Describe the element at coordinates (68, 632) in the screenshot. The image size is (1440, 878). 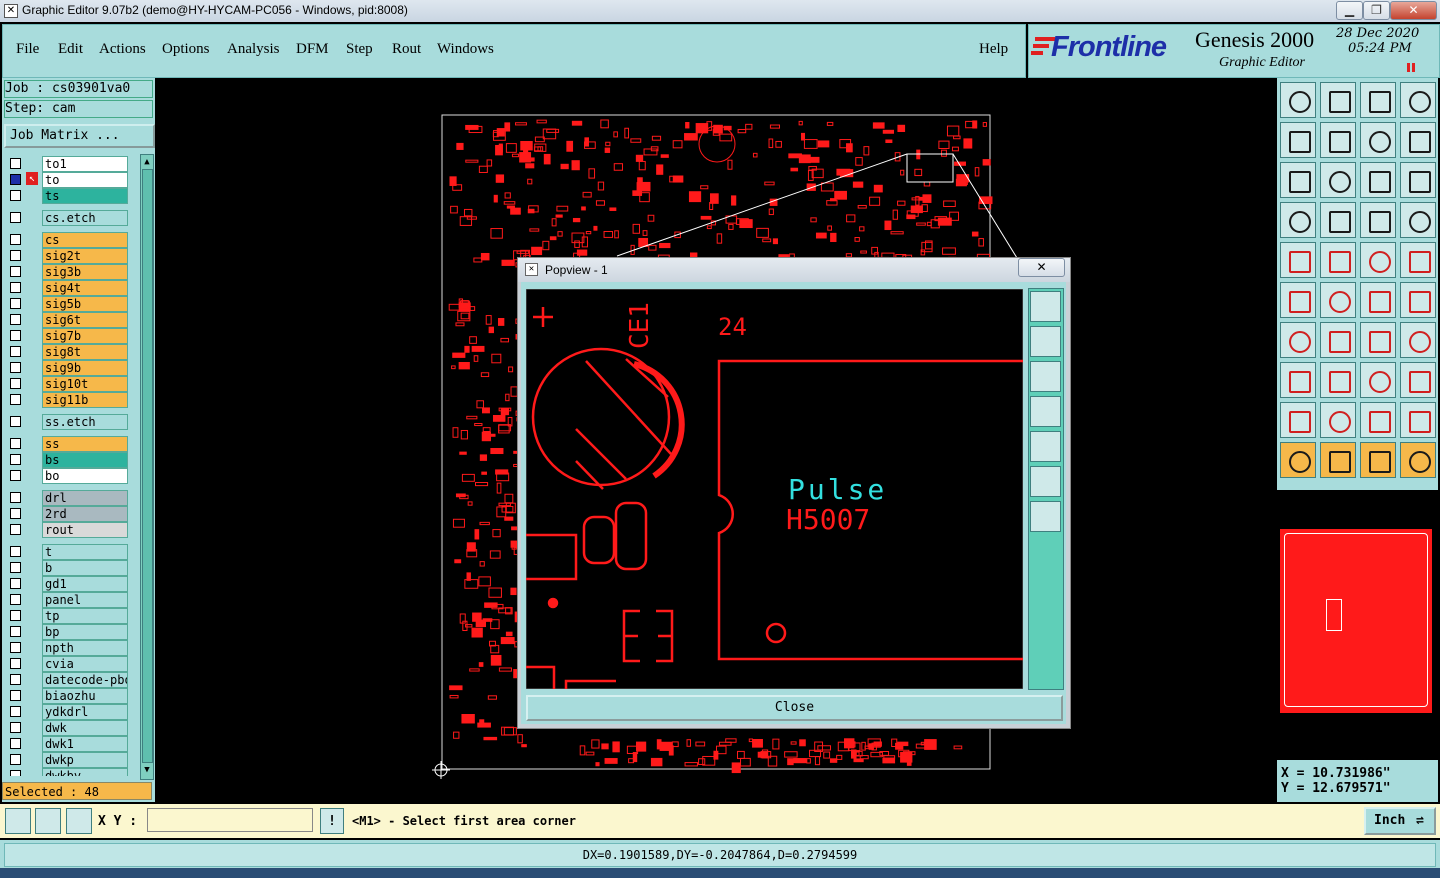
I see `layer-row: bp` at that location.